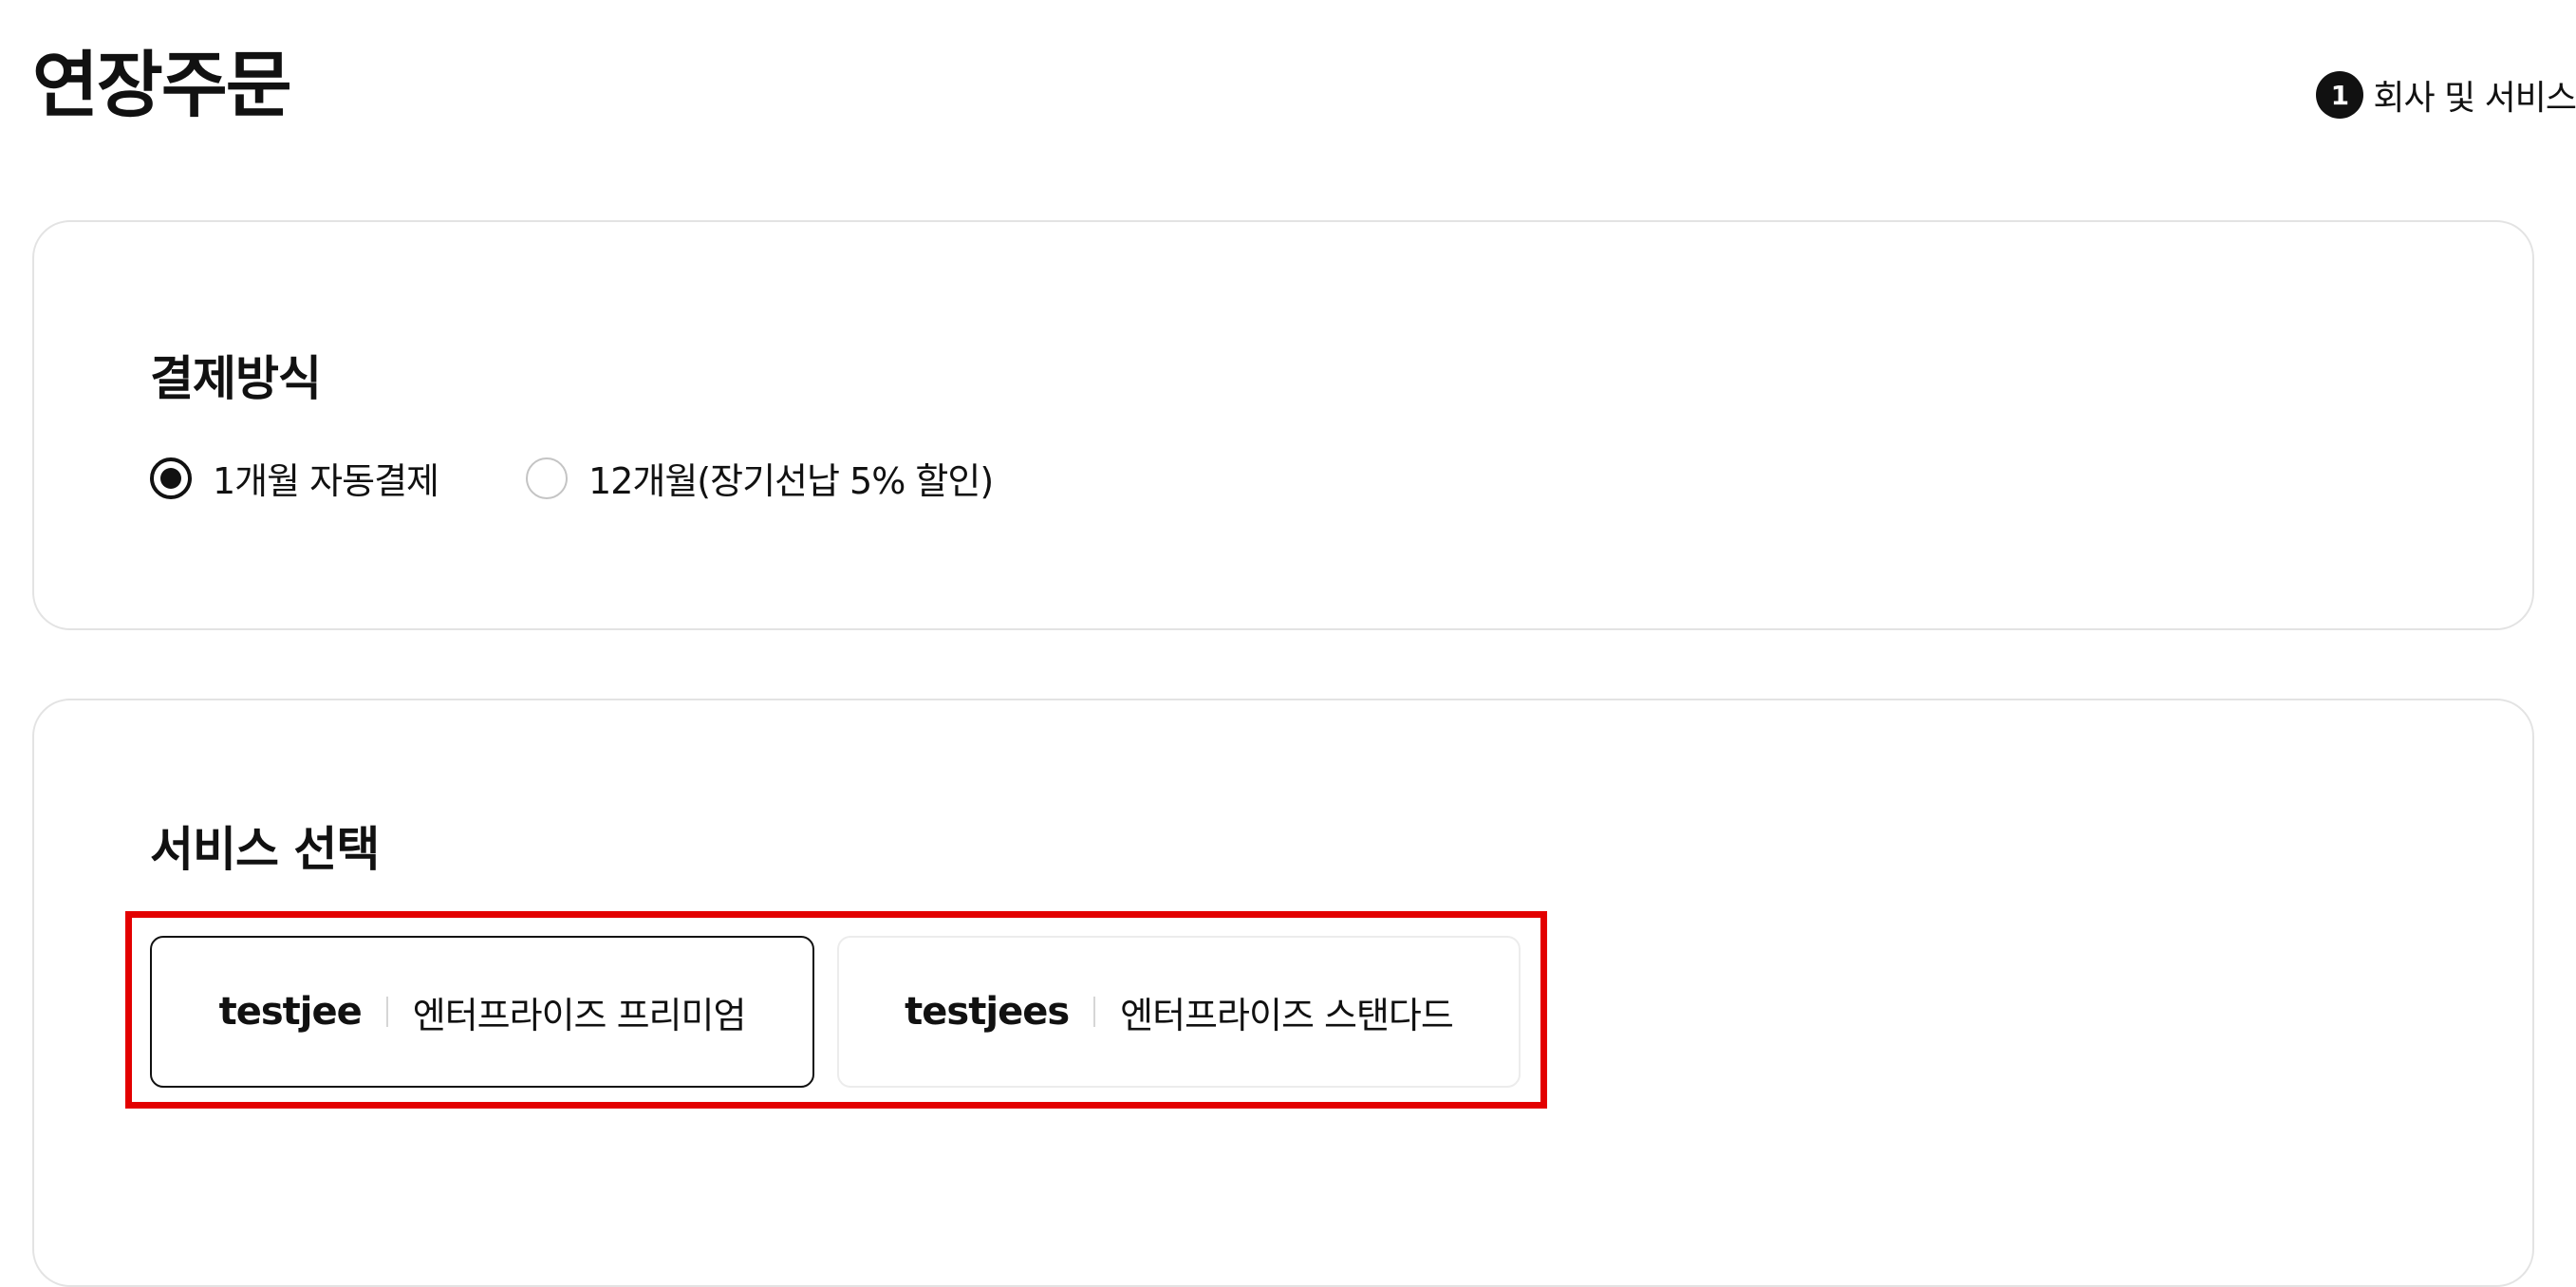 Image resolution: width=2576 pixels, height=1287 pixels. Describe the element at coordinates (326, 481) in the screenshot. I see `radio-label-monthly: 1개월 자동결제` at that location.